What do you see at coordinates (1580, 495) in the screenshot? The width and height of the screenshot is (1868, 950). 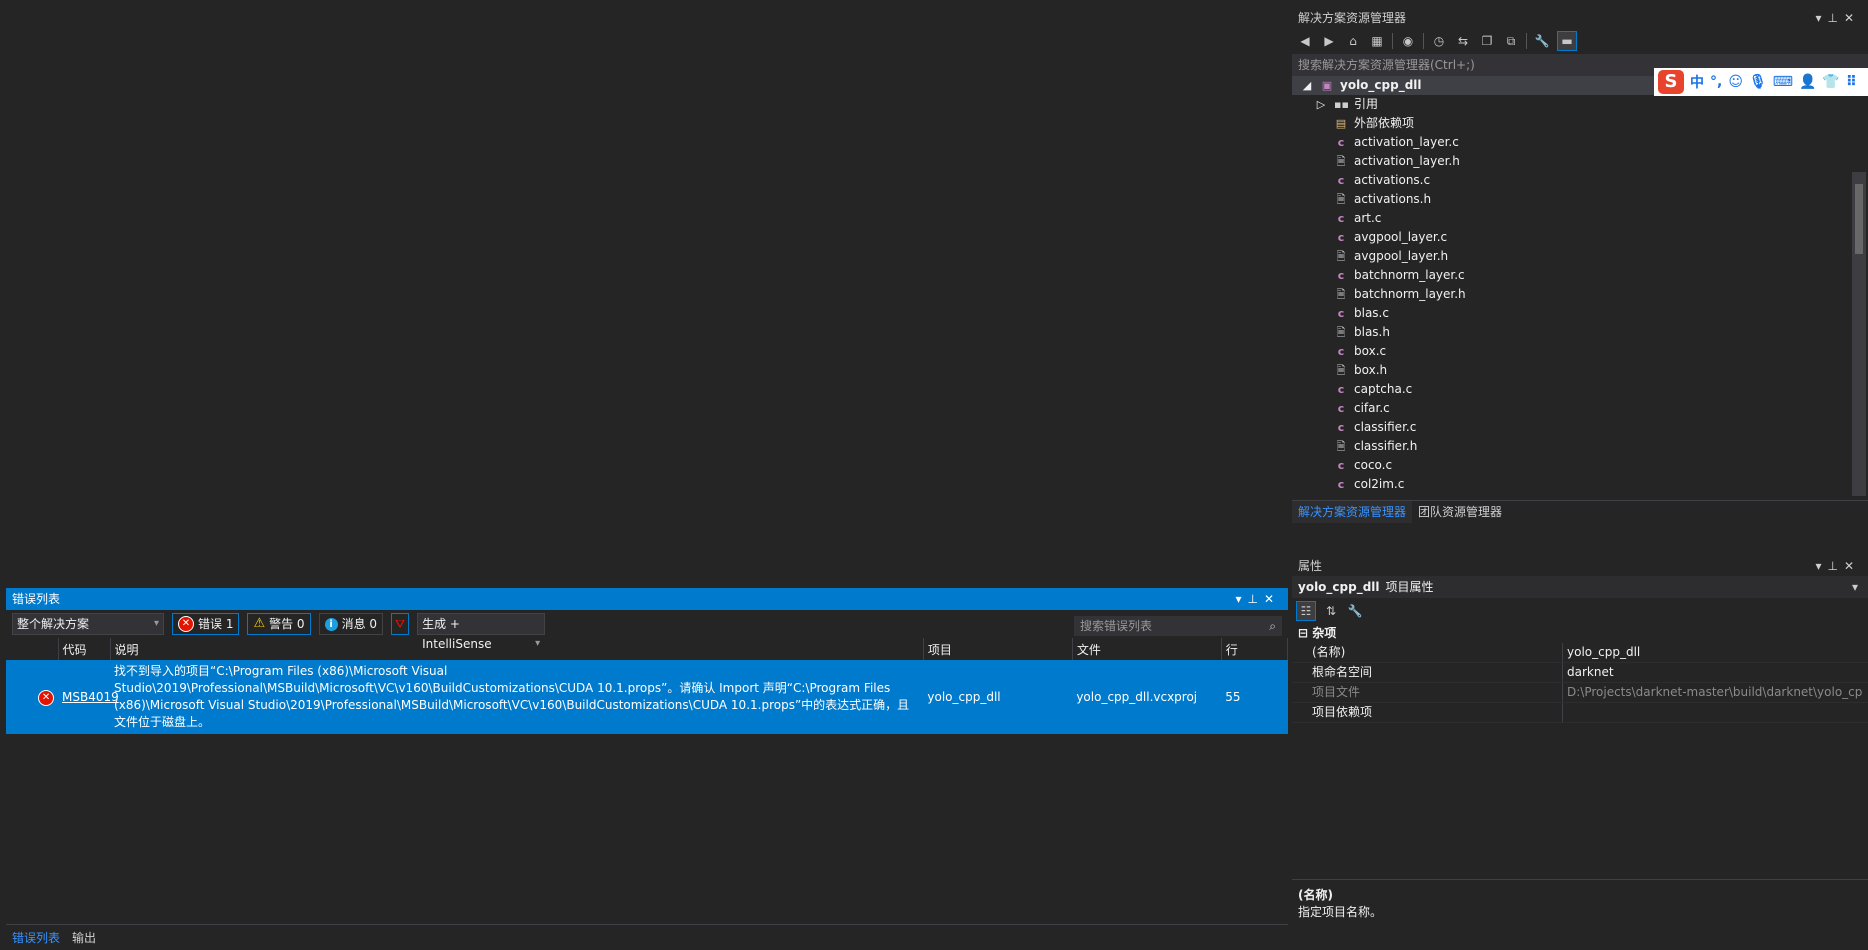 I see `list-item: 🗎 col2im.h` at bounding box center [1580, 495].